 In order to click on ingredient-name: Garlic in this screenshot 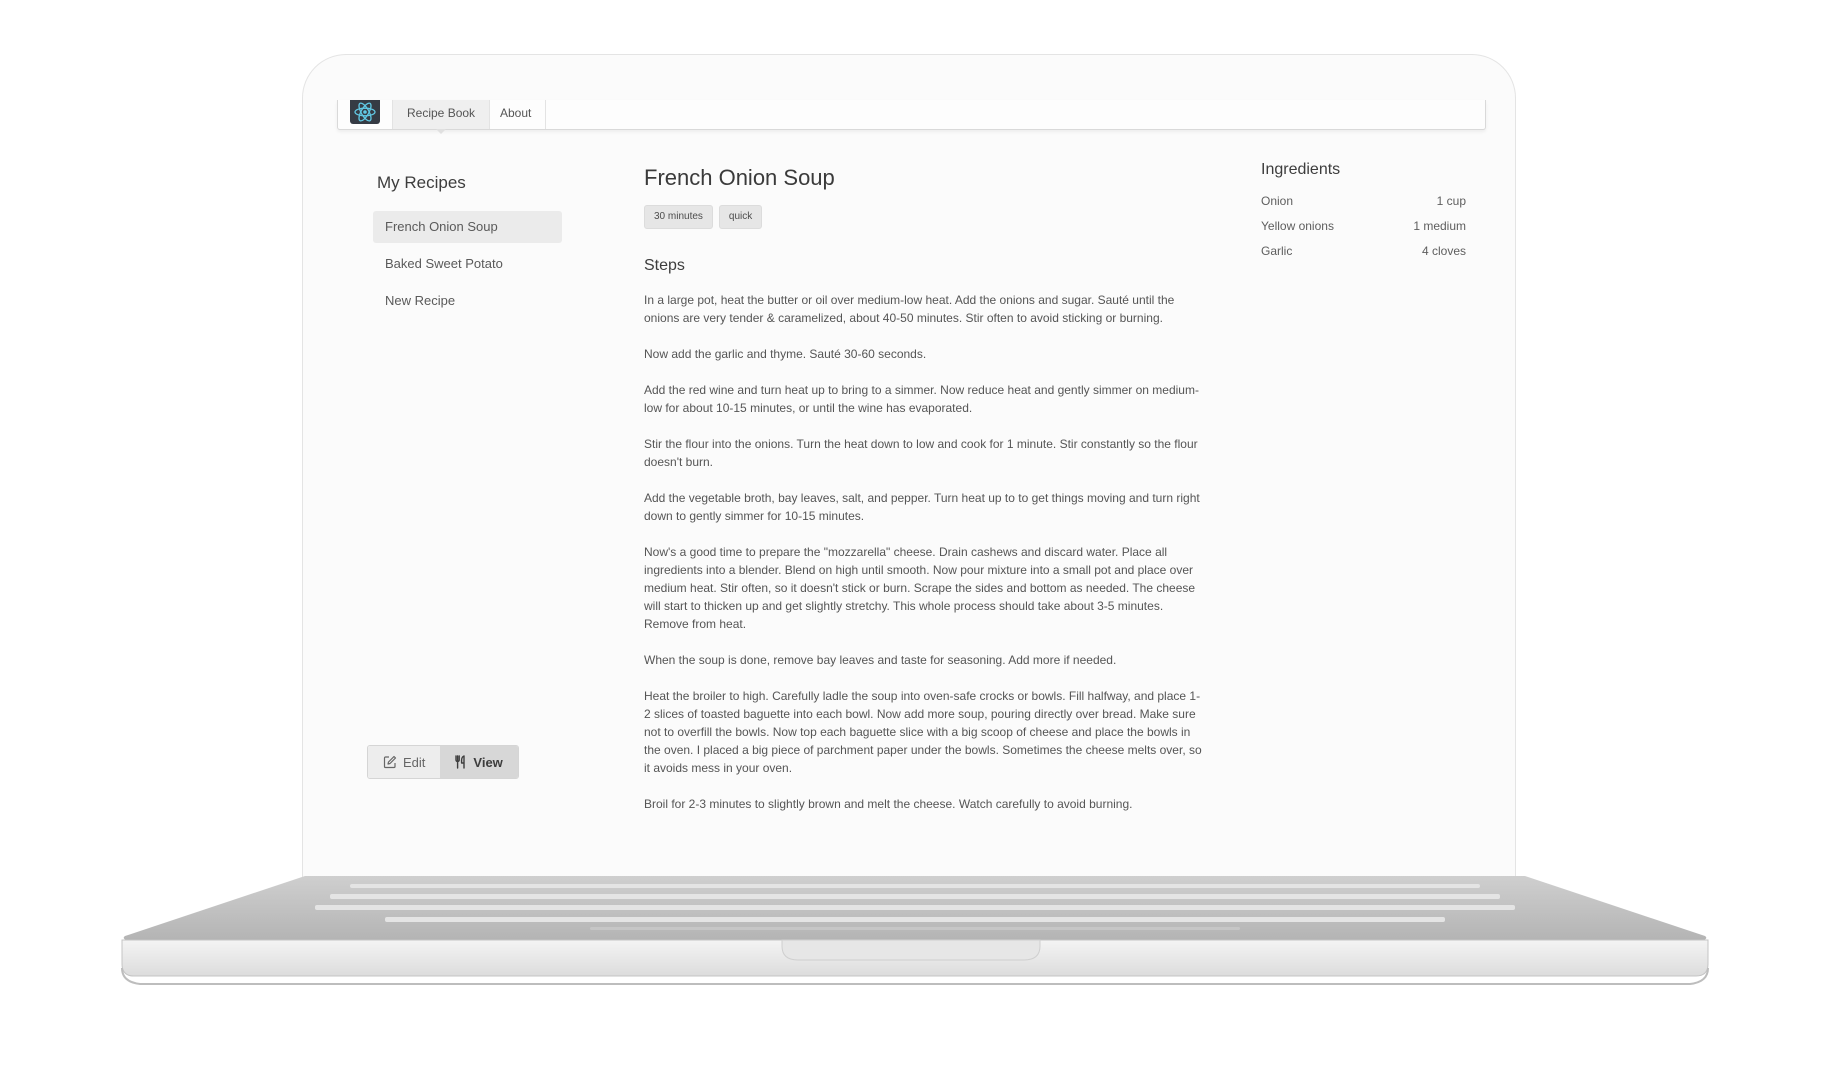, I will do `click(1277, 251)`.